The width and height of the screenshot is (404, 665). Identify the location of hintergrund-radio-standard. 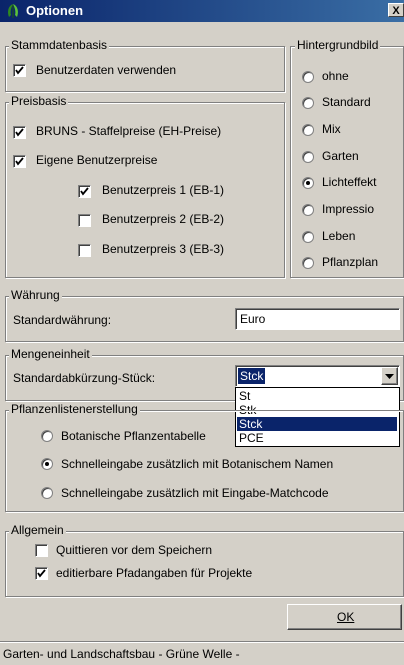
(308, 103).